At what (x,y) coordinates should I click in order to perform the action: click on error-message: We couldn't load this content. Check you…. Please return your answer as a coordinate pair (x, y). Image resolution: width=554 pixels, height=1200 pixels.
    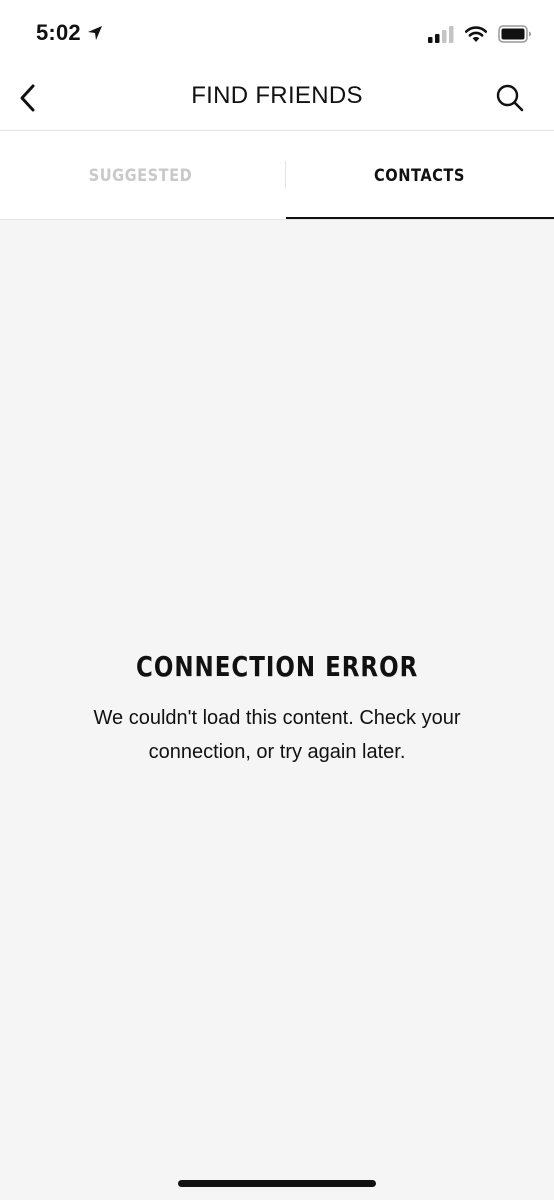
    Looking at the image, I should click on (277, 735).